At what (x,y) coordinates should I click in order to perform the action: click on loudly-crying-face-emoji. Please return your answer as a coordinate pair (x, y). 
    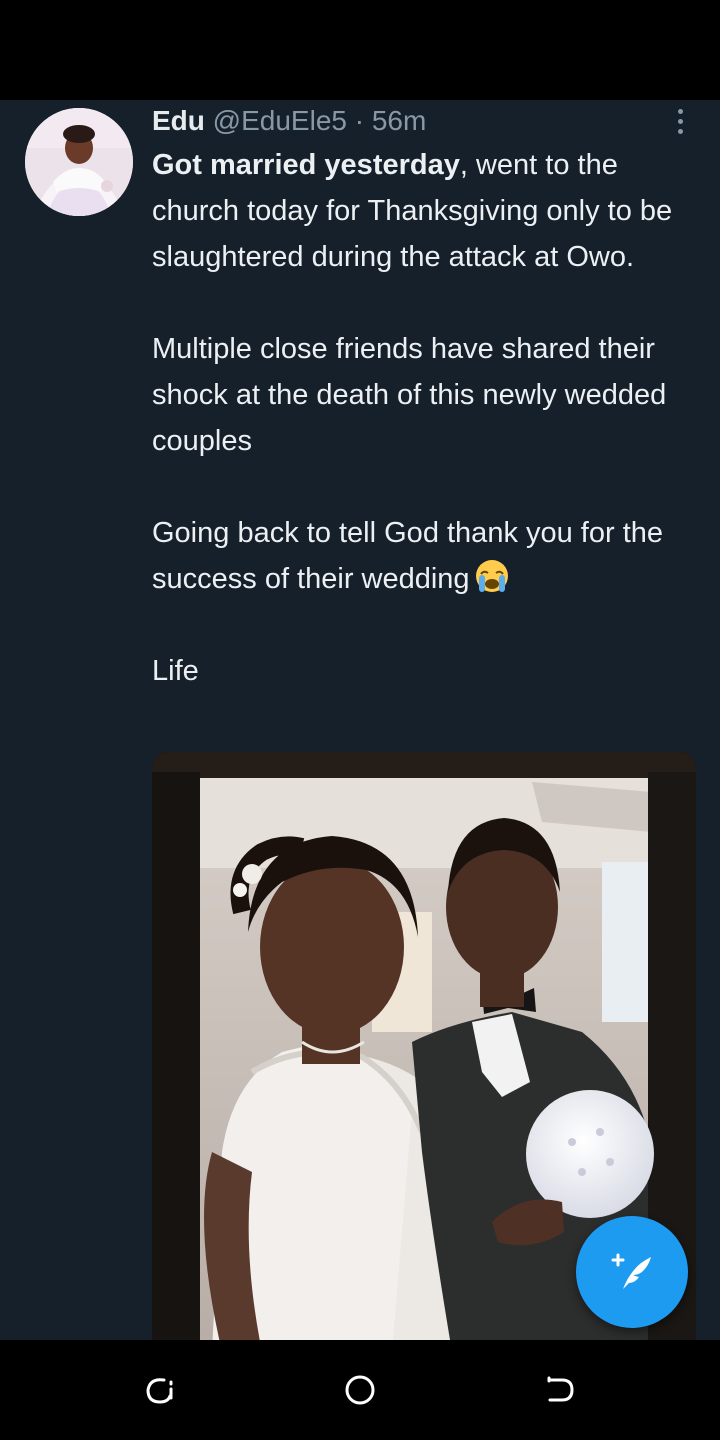
    Looking at the image, I should click on (491, 576).